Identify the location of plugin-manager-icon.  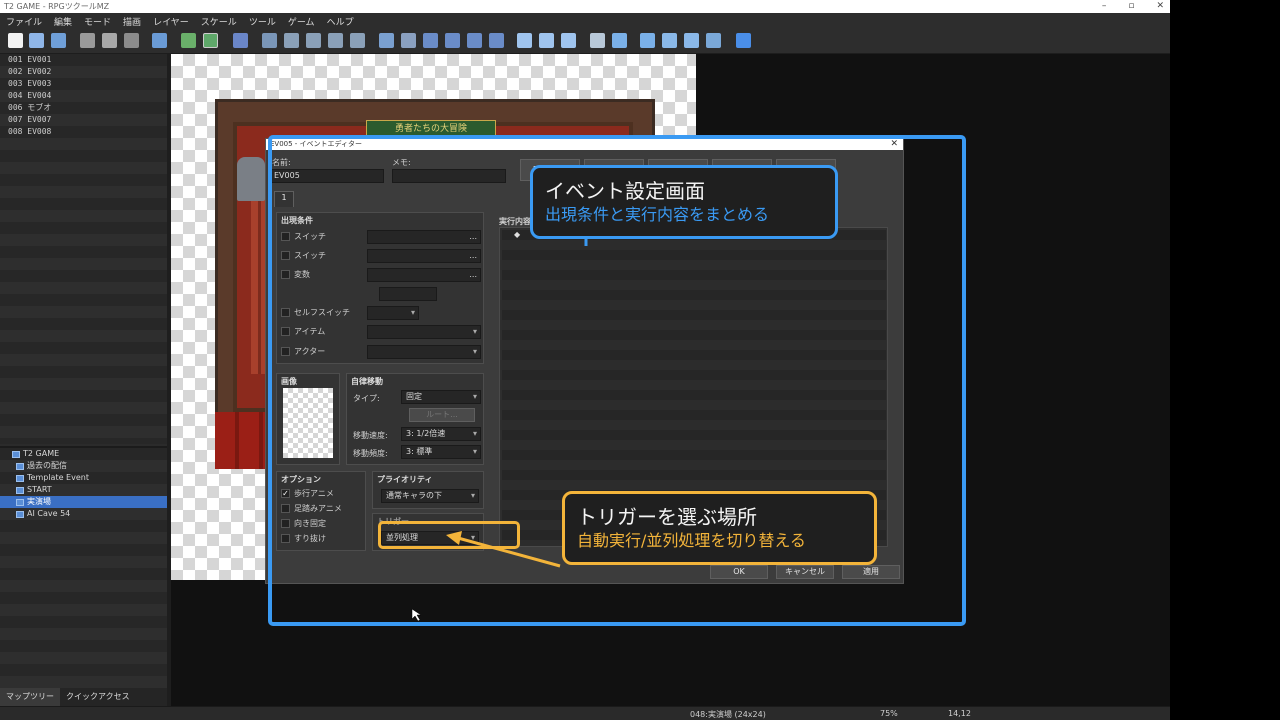
(619, 40).